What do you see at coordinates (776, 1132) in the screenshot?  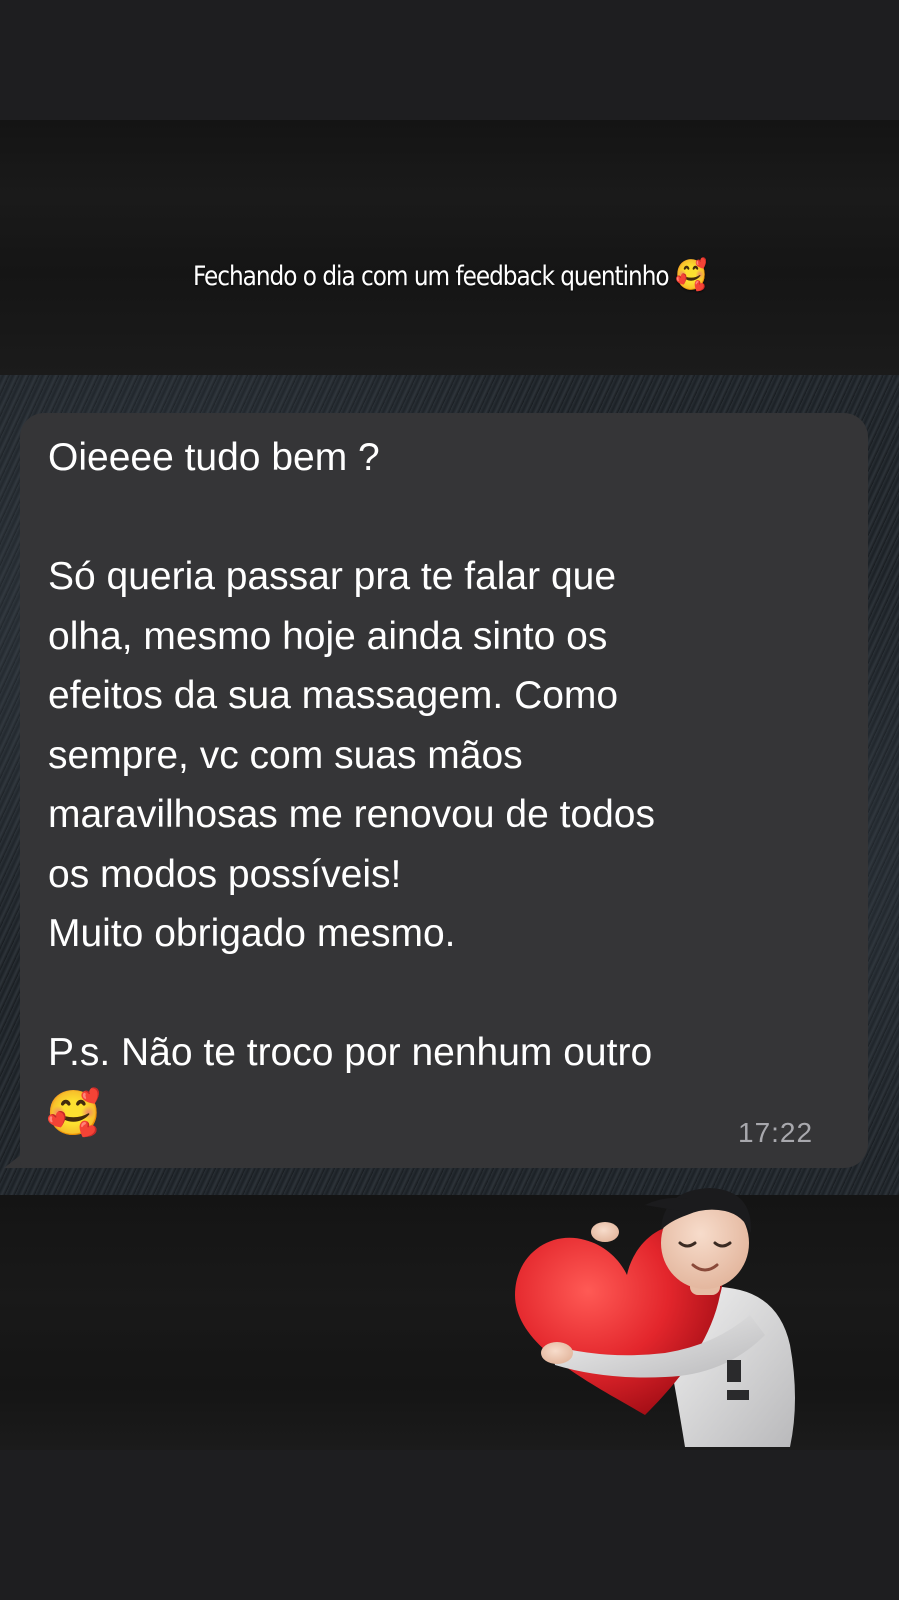 I see `message-timestamp: 17:22` at bounding box center [776, 1132].